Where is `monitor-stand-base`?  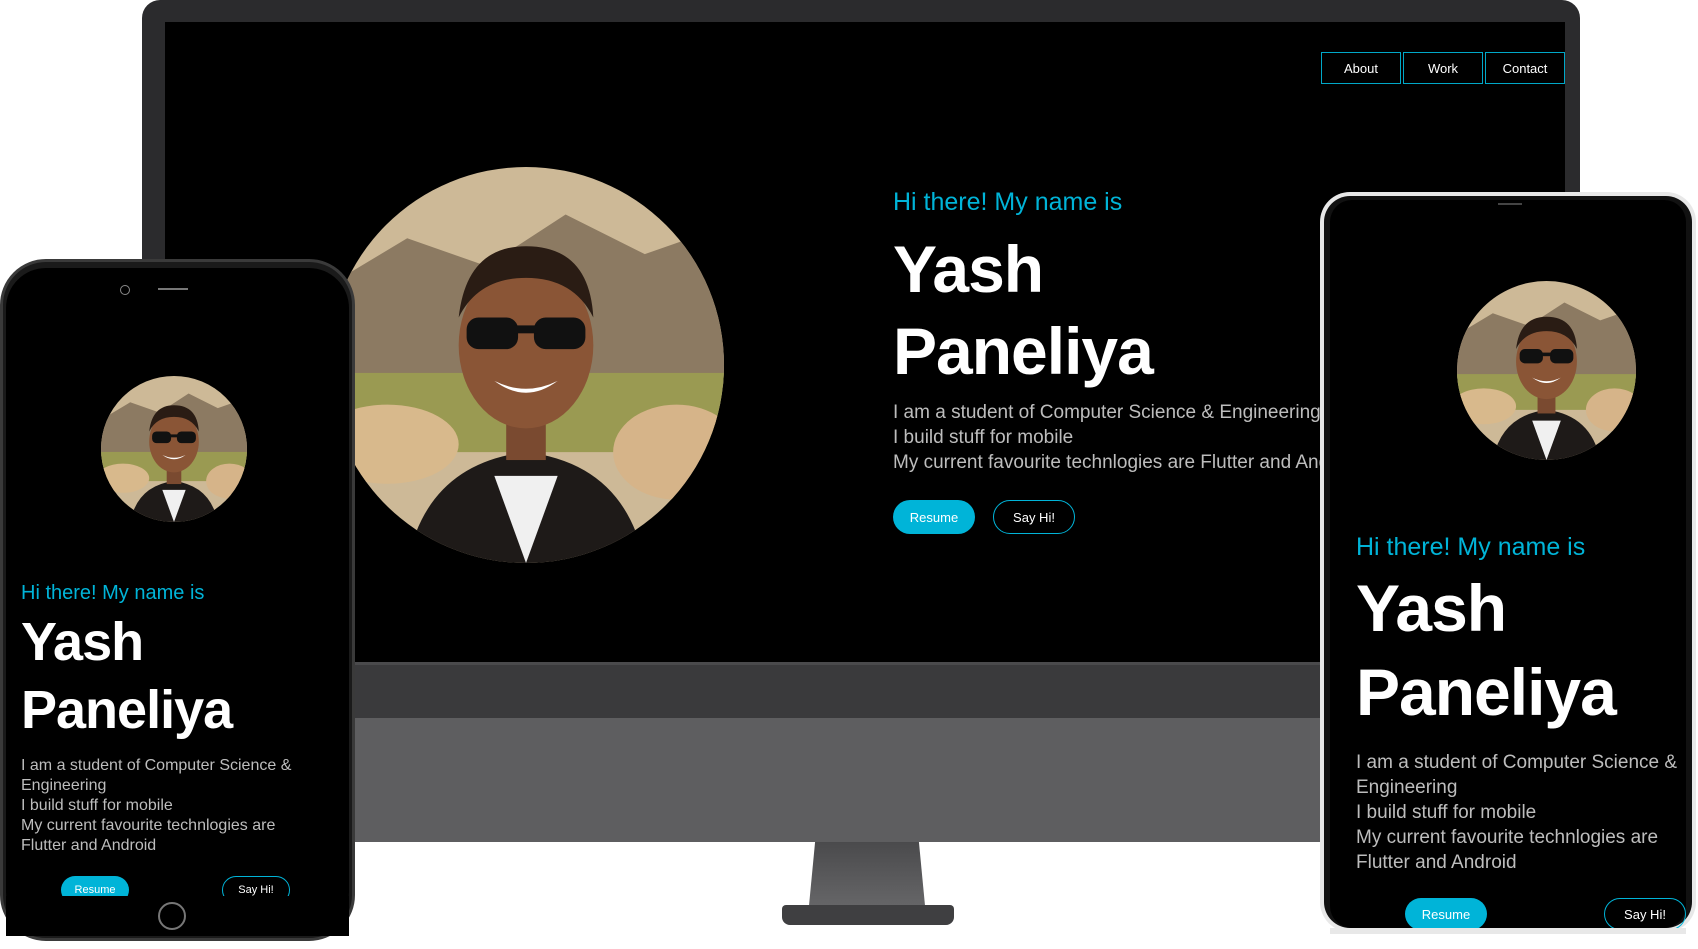
monitor-stand-base is located at coordinates (868, 915).